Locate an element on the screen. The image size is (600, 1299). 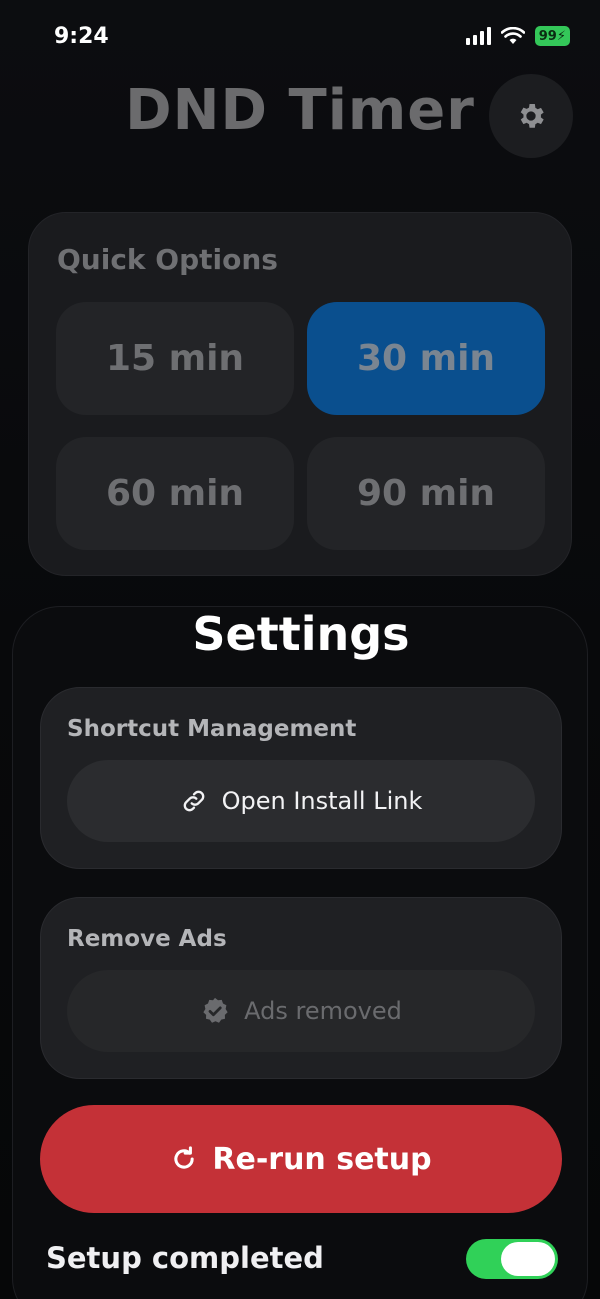
quick-option-15-min: 15 min is located at coordinates (175, 358).